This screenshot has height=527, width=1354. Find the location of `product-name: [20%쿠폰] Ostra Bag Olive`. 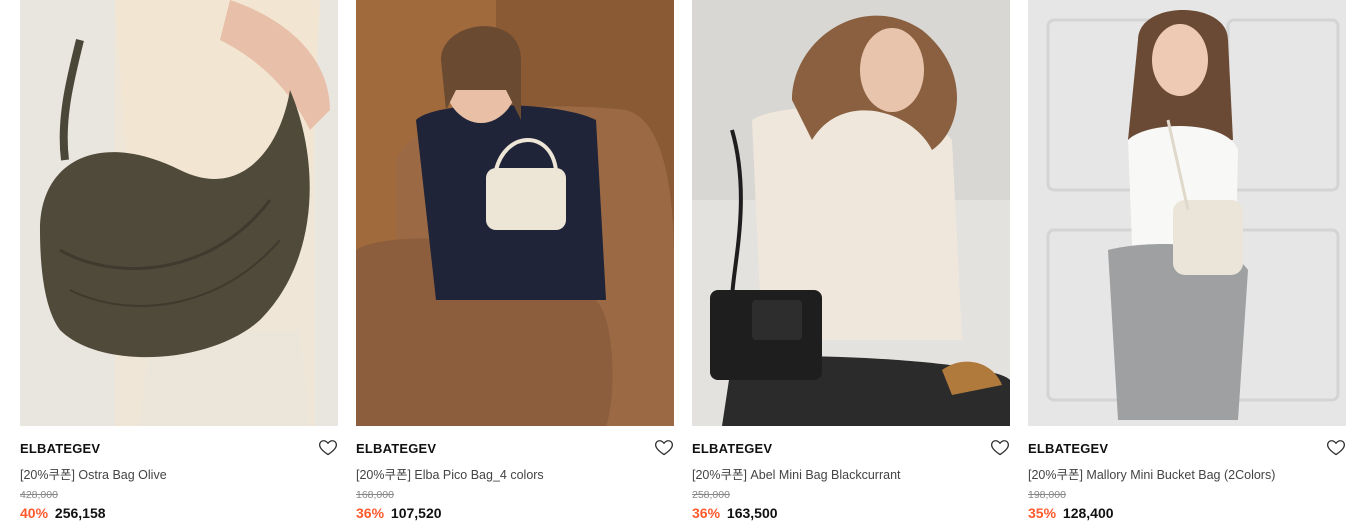

product-name: [20%쿠폰] Ostra Bag Olive is located at coordinates (93, 473).